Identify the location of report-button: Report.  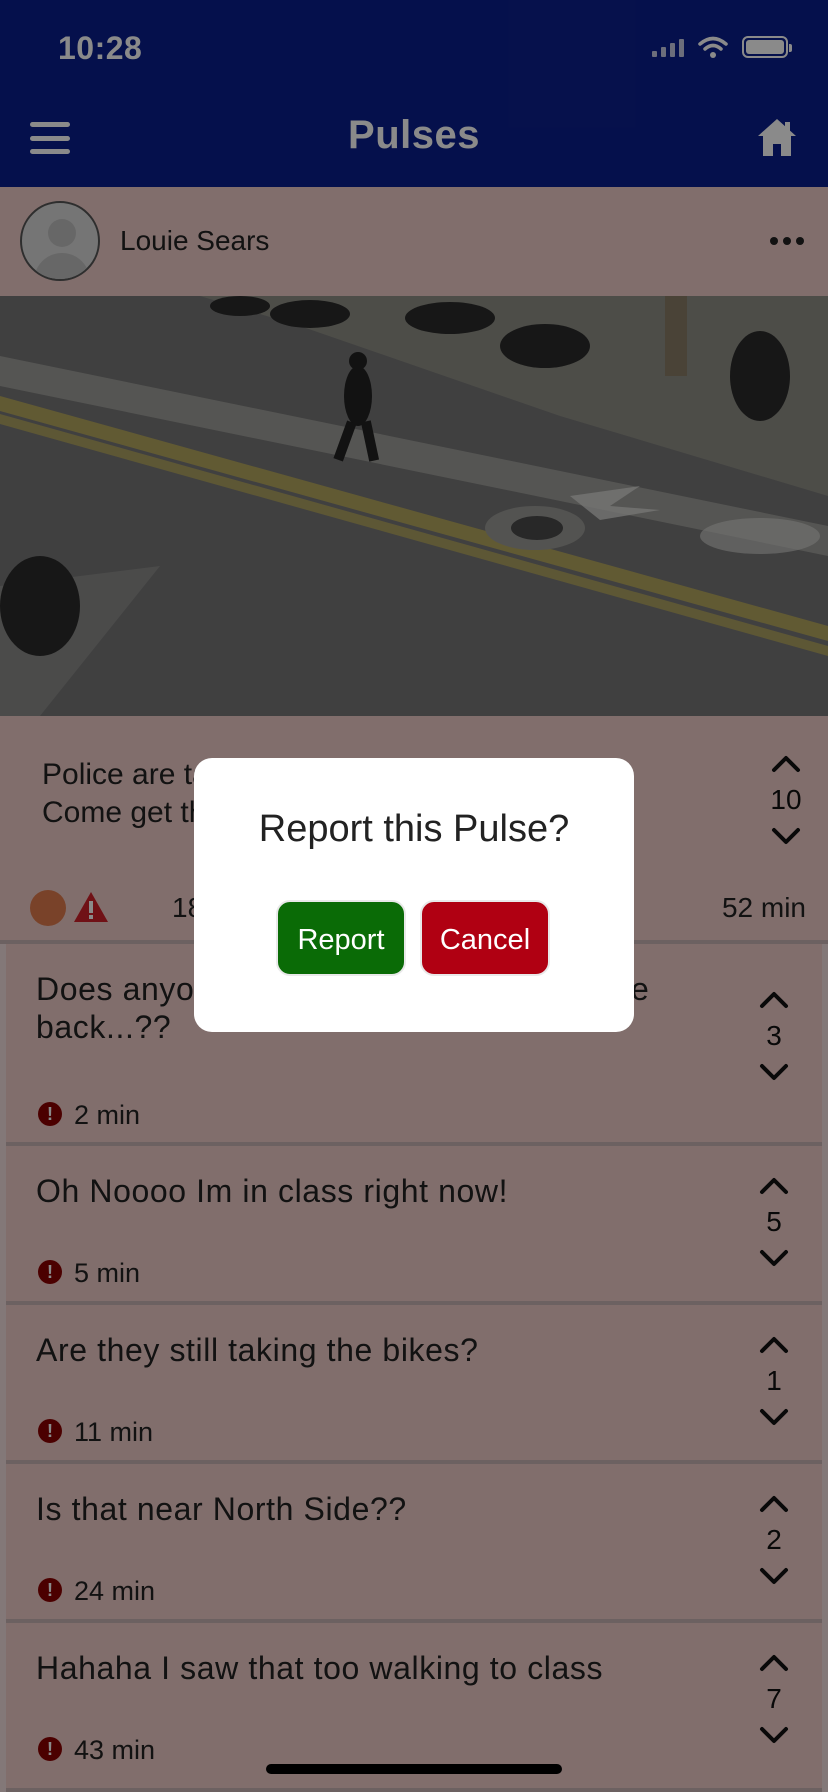
(341, 938).